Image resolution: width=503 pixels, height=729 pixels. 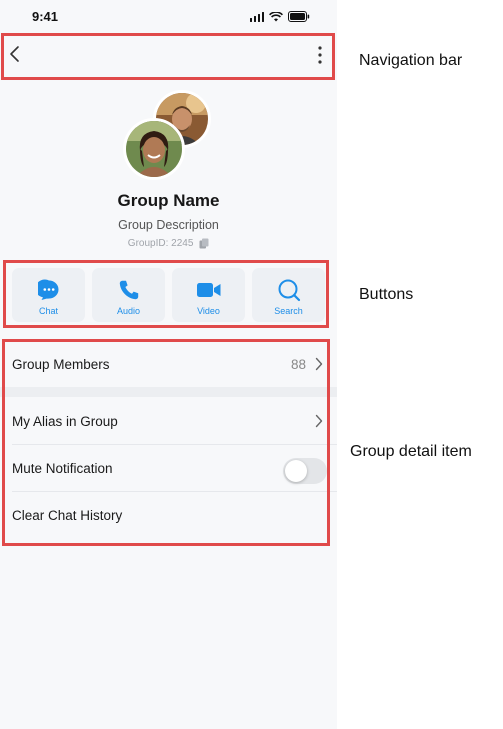 I want to click on group-avatar, so click(x=170, y=136).